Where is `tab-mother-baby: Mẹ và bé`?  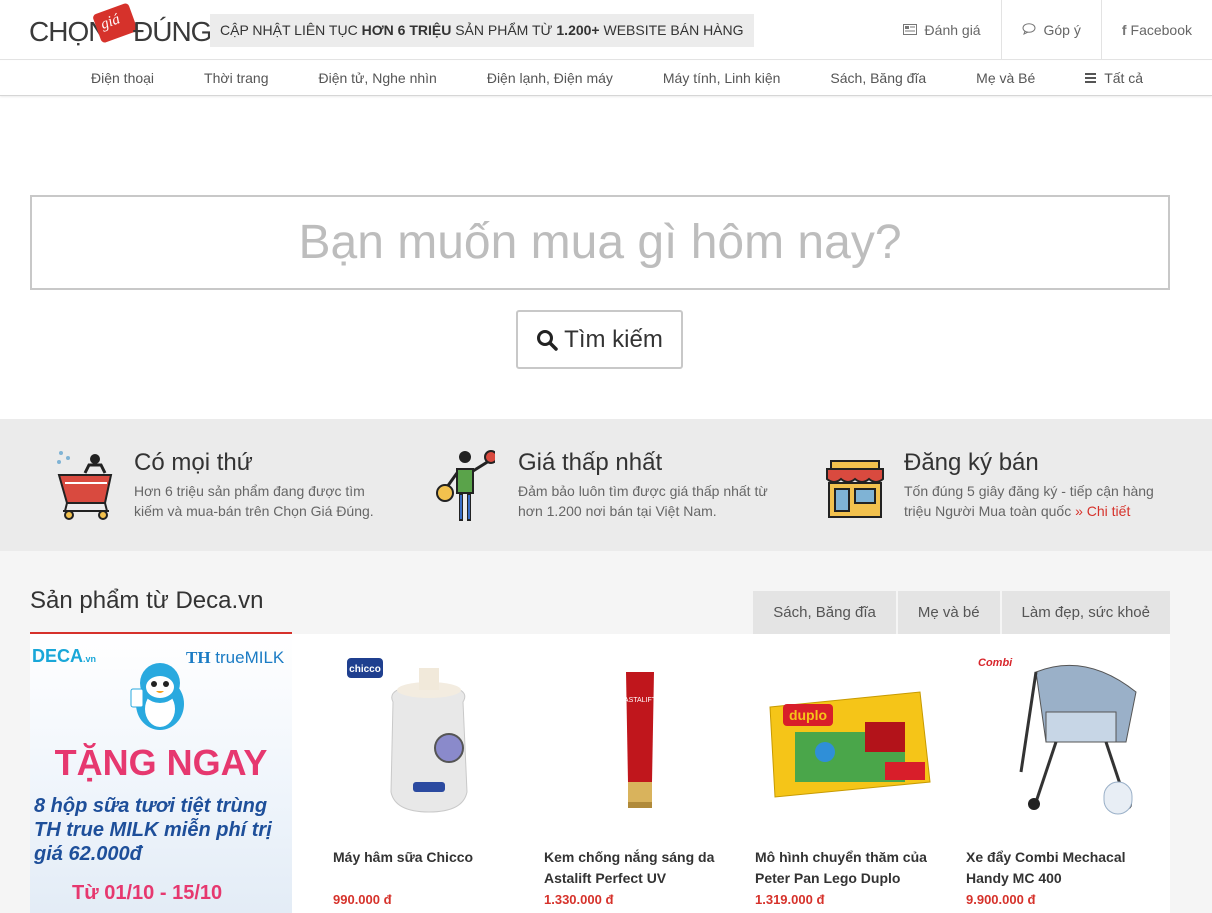
tab-mother-baby: Mẹ và bé is located at coordinates (948, 612).